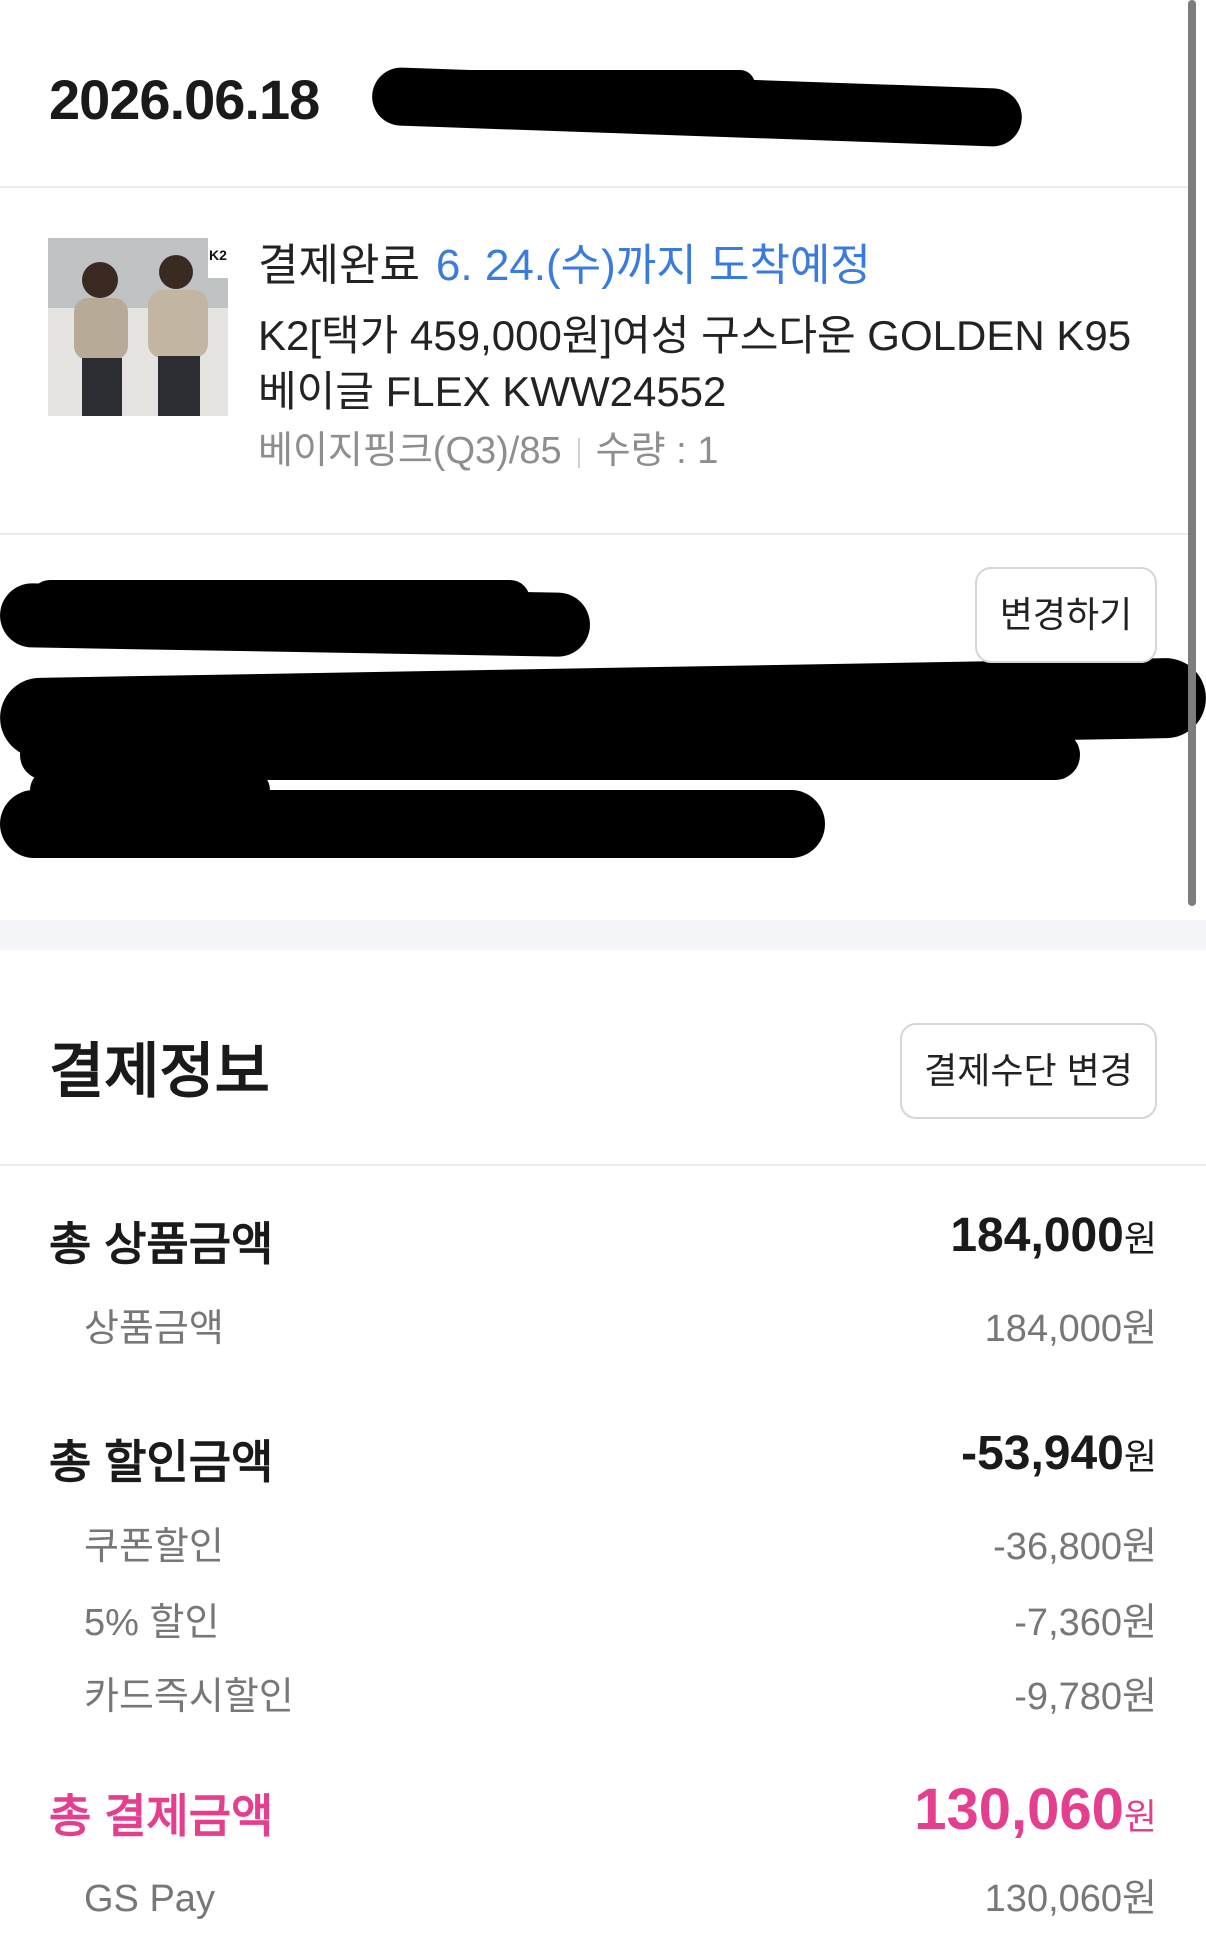  I want to click on product-photo: K2, so click(138, 327).